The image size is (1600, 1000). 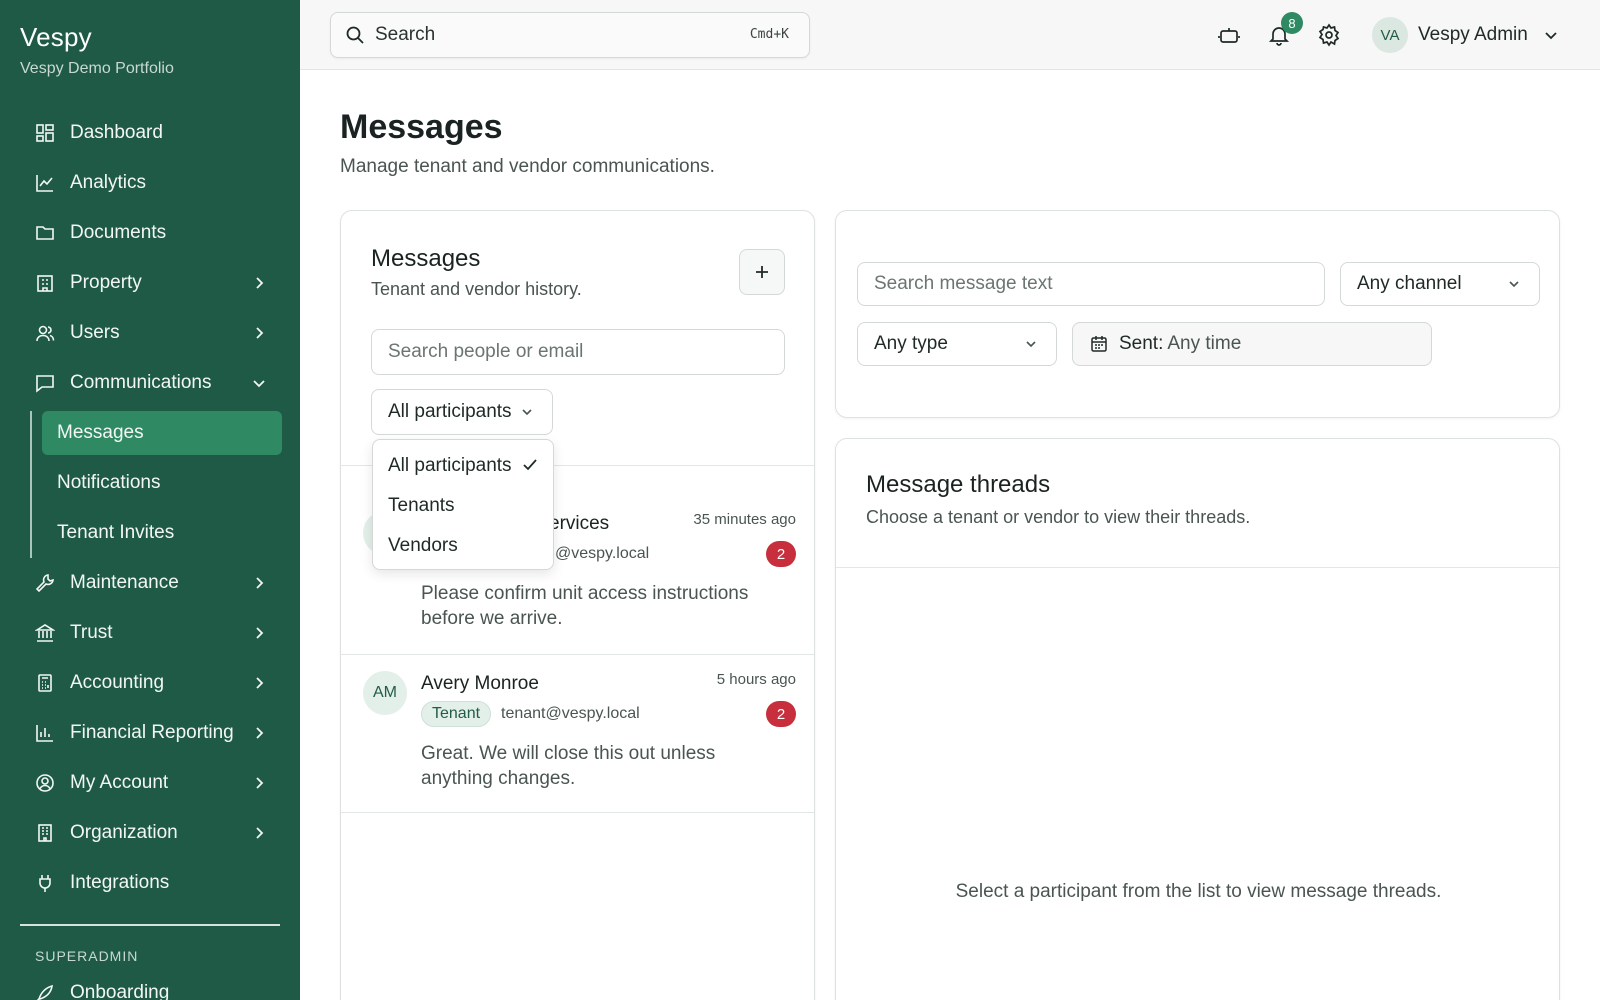 I want to click on check-icon, so click(x=530, y=465).